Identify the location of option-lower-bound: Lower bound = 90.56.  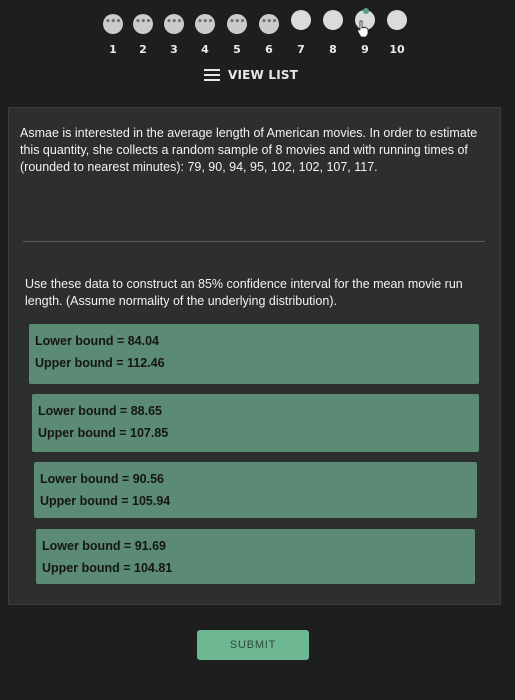
(102, 479).